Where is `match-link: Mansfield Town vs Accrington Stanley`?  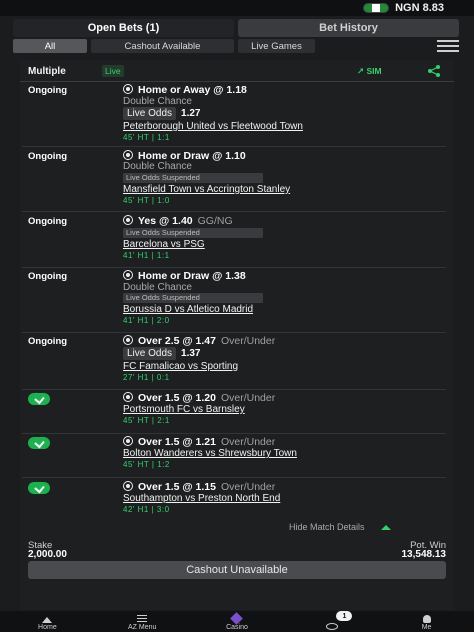 match-link: Mansfield Town vs Accrington Stanley is located at coordinates (206, 189).